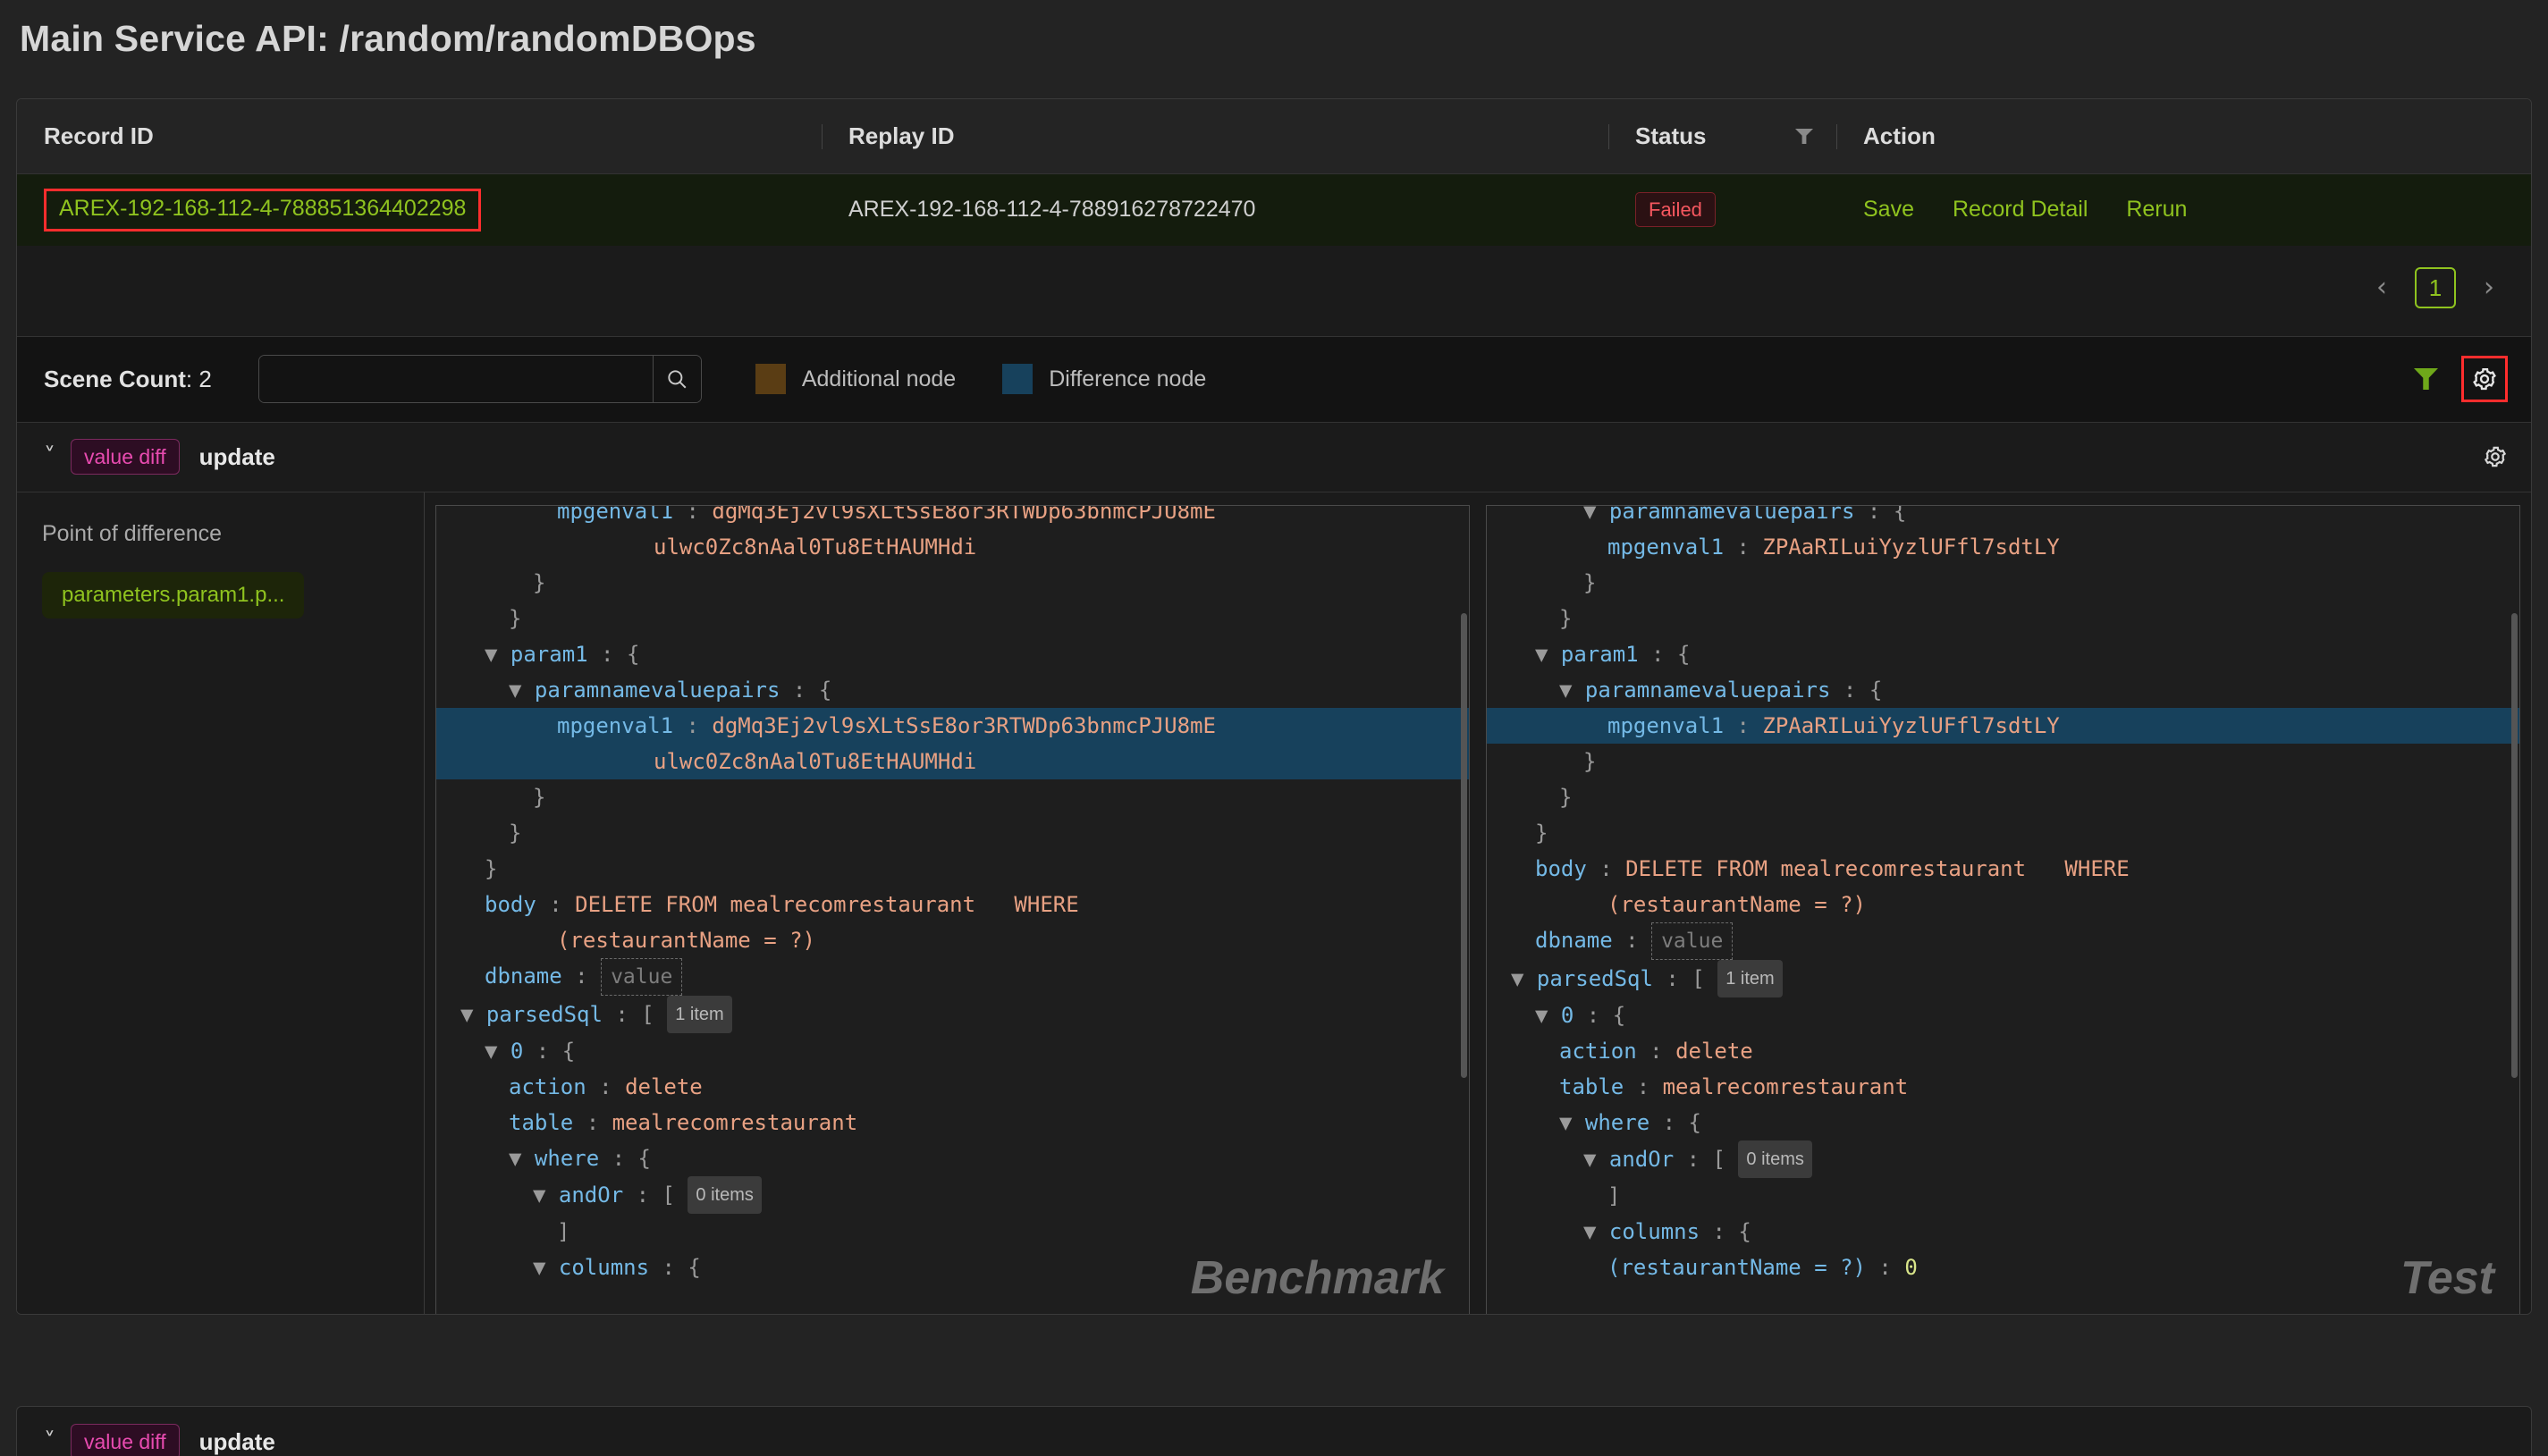 The height and width of the screenshot is (1456, 2548). Describe the element at coordinates (1590, 582) in the screenshot. I see `json-punct: }` at that location.